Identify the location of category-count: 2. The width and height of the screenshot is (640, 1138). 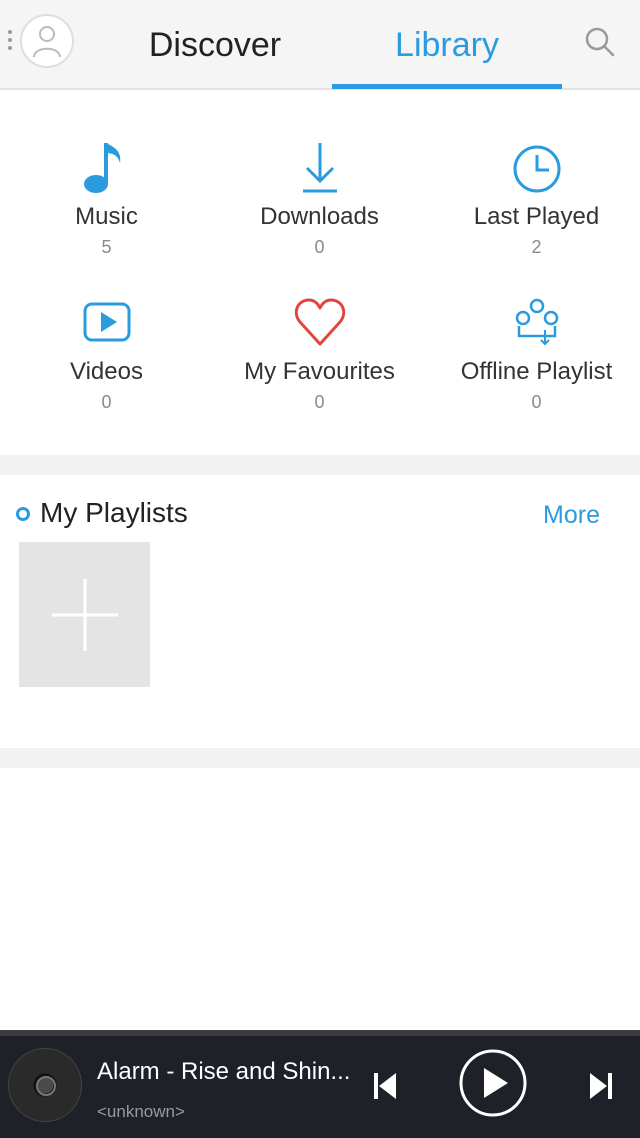
(536, 247).